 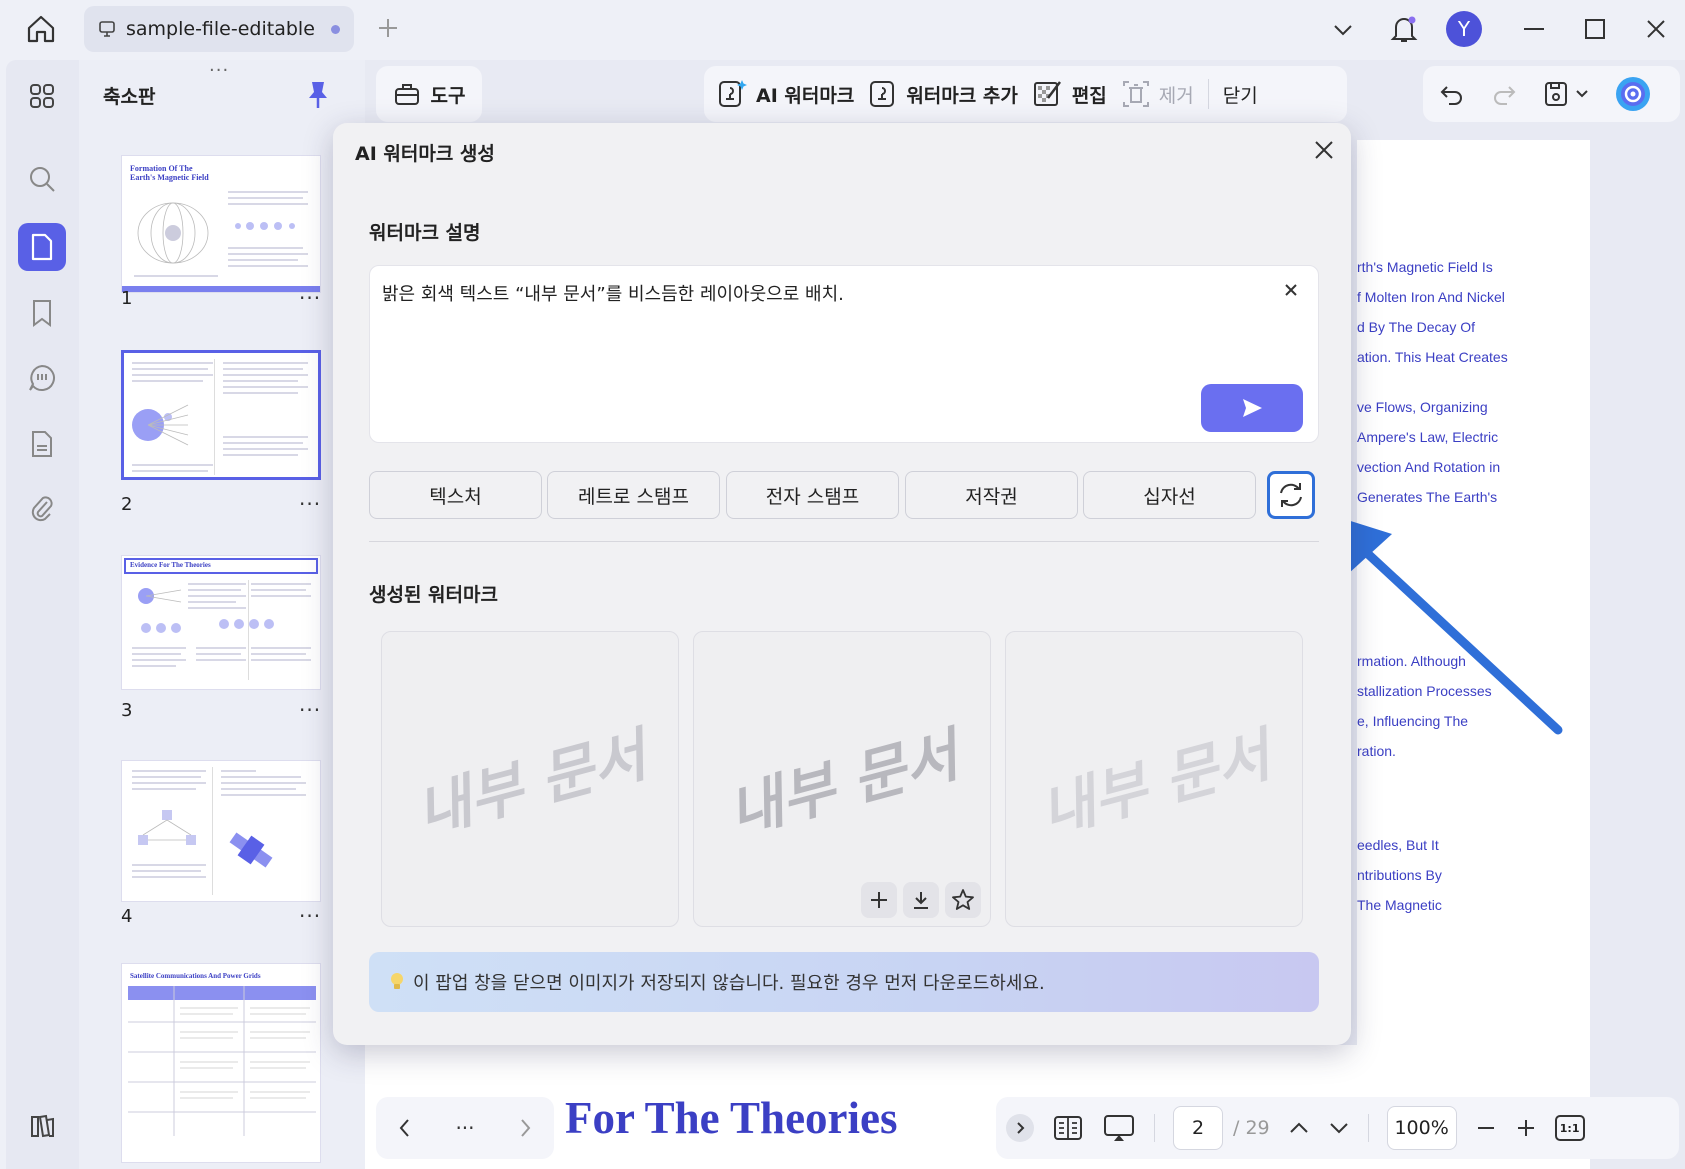 I want to click on redo-icon, so click(x=1504, y=94).